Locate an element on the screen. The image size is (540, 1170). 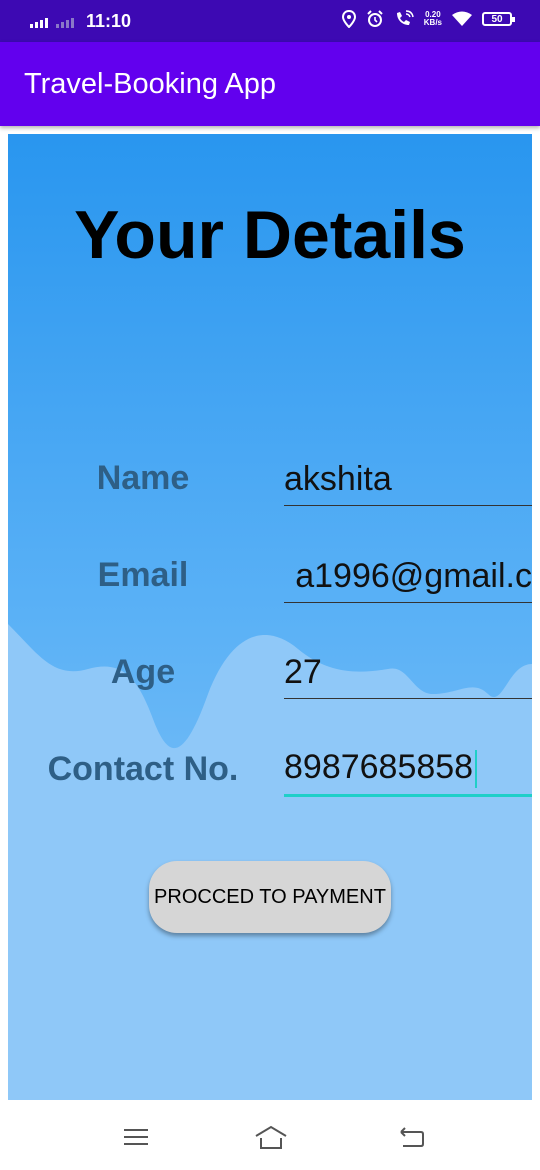
wifi-calling-icon is located at coordinates (405, 17).